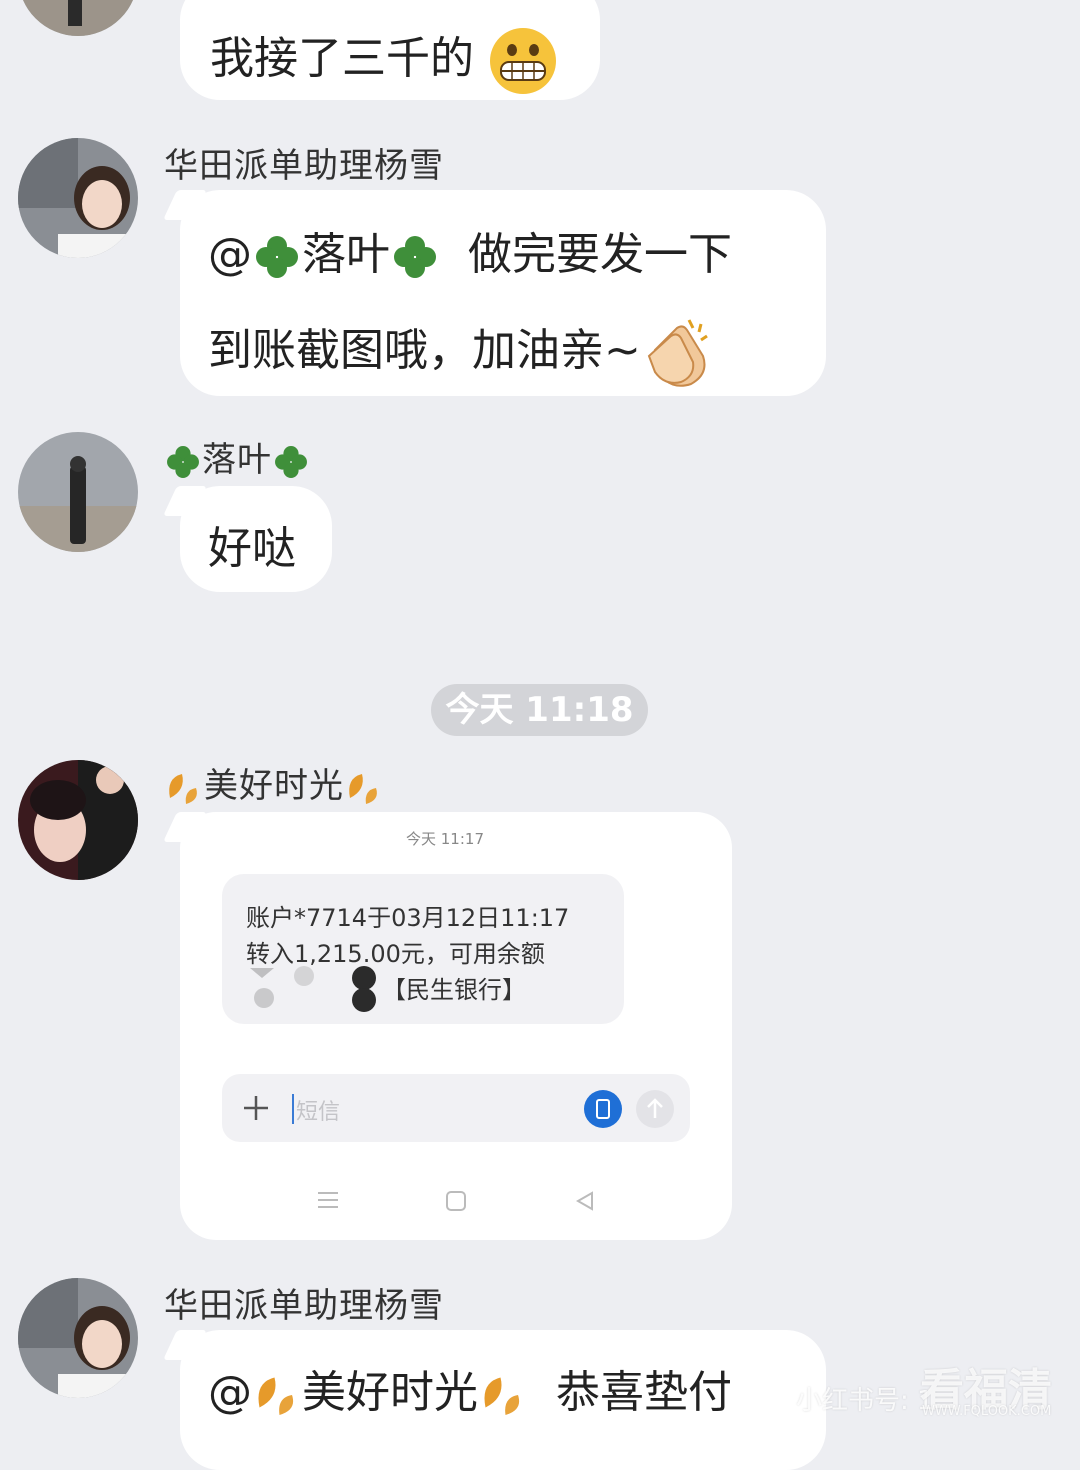 The height and width of the screenshot is (1470, 1080). I want to click on avatar-luoye, so click(78, 492).